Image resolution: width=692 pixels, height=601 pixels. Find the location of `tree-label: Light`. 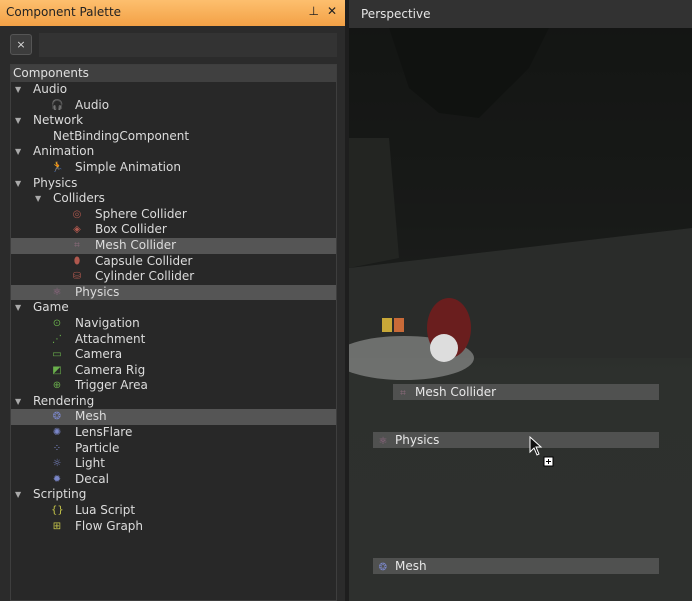

tree-label: Light is located at coordinates (90, 463).